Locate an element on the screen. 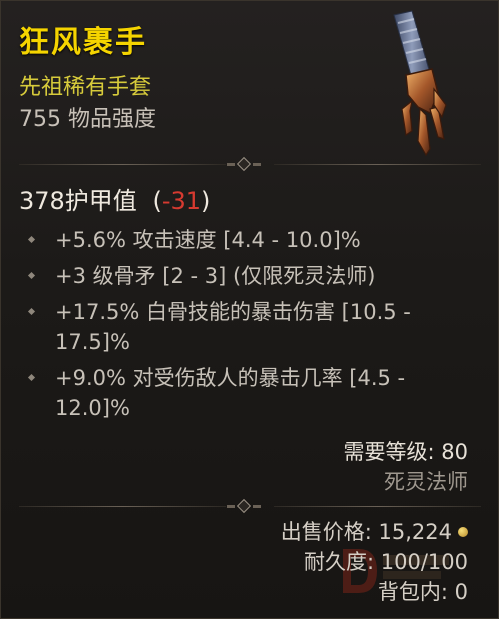 This screenshot has height=619, width=499. affix-text: +3 级骨矛 [2 - 3] (仅限死灵法师) is located at coordinates (215, 276).